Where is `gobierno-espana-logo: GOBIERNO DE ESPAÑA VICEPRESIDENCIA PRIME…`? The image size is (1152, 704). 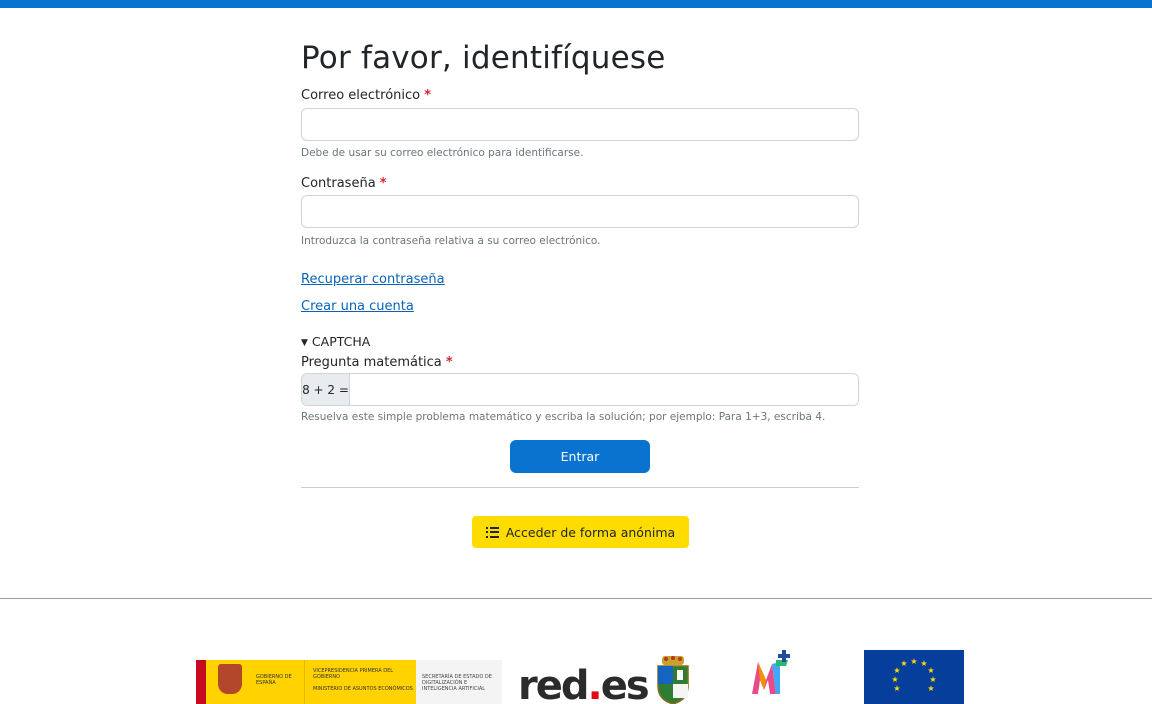 gobierno-espana-logo: GOBIERNO DE ESPAÑA VICEPRESIDENCIA PRIME… is located at coordinates (349, 682).